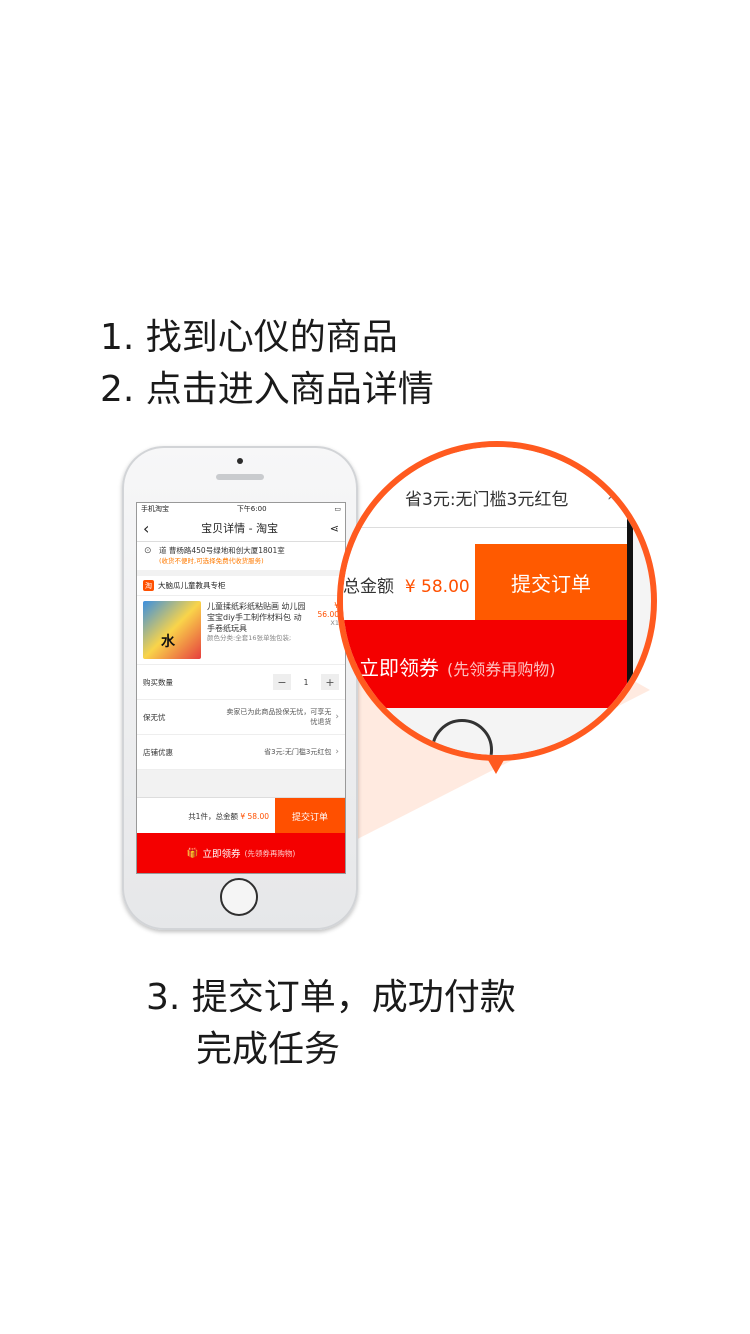  Describe the element at coordinates (279, 717) in the screenshot. I see `guarantee-text: 卖家已为此商品投保无忧，可享无忧退货` at that location.